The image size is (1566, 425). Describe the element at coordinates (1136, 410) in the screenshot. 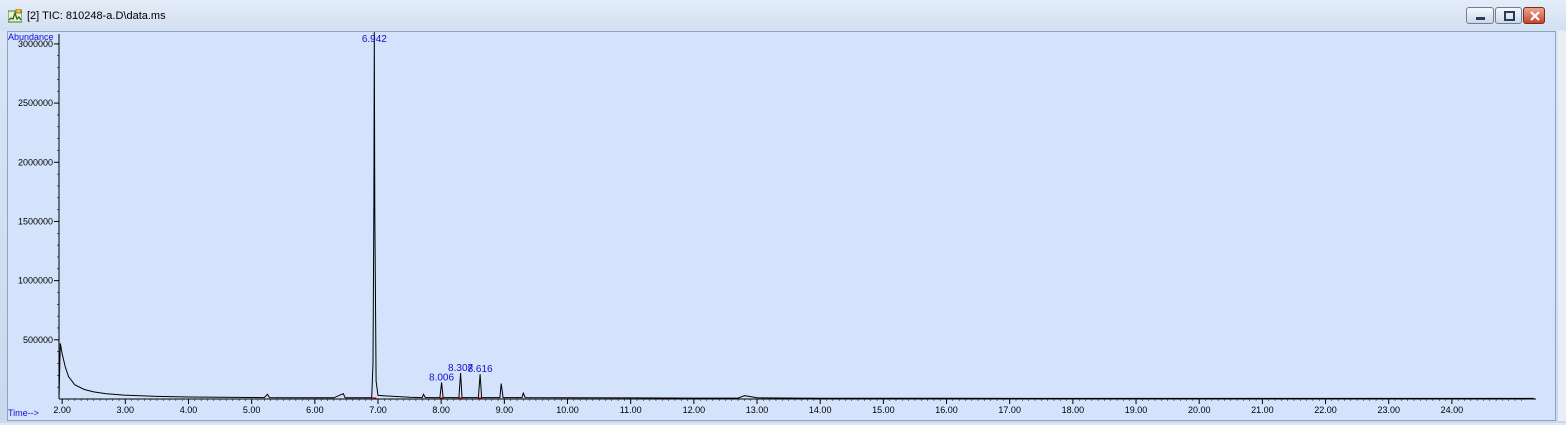

I see `x-tick-label: 19.00` at that location.